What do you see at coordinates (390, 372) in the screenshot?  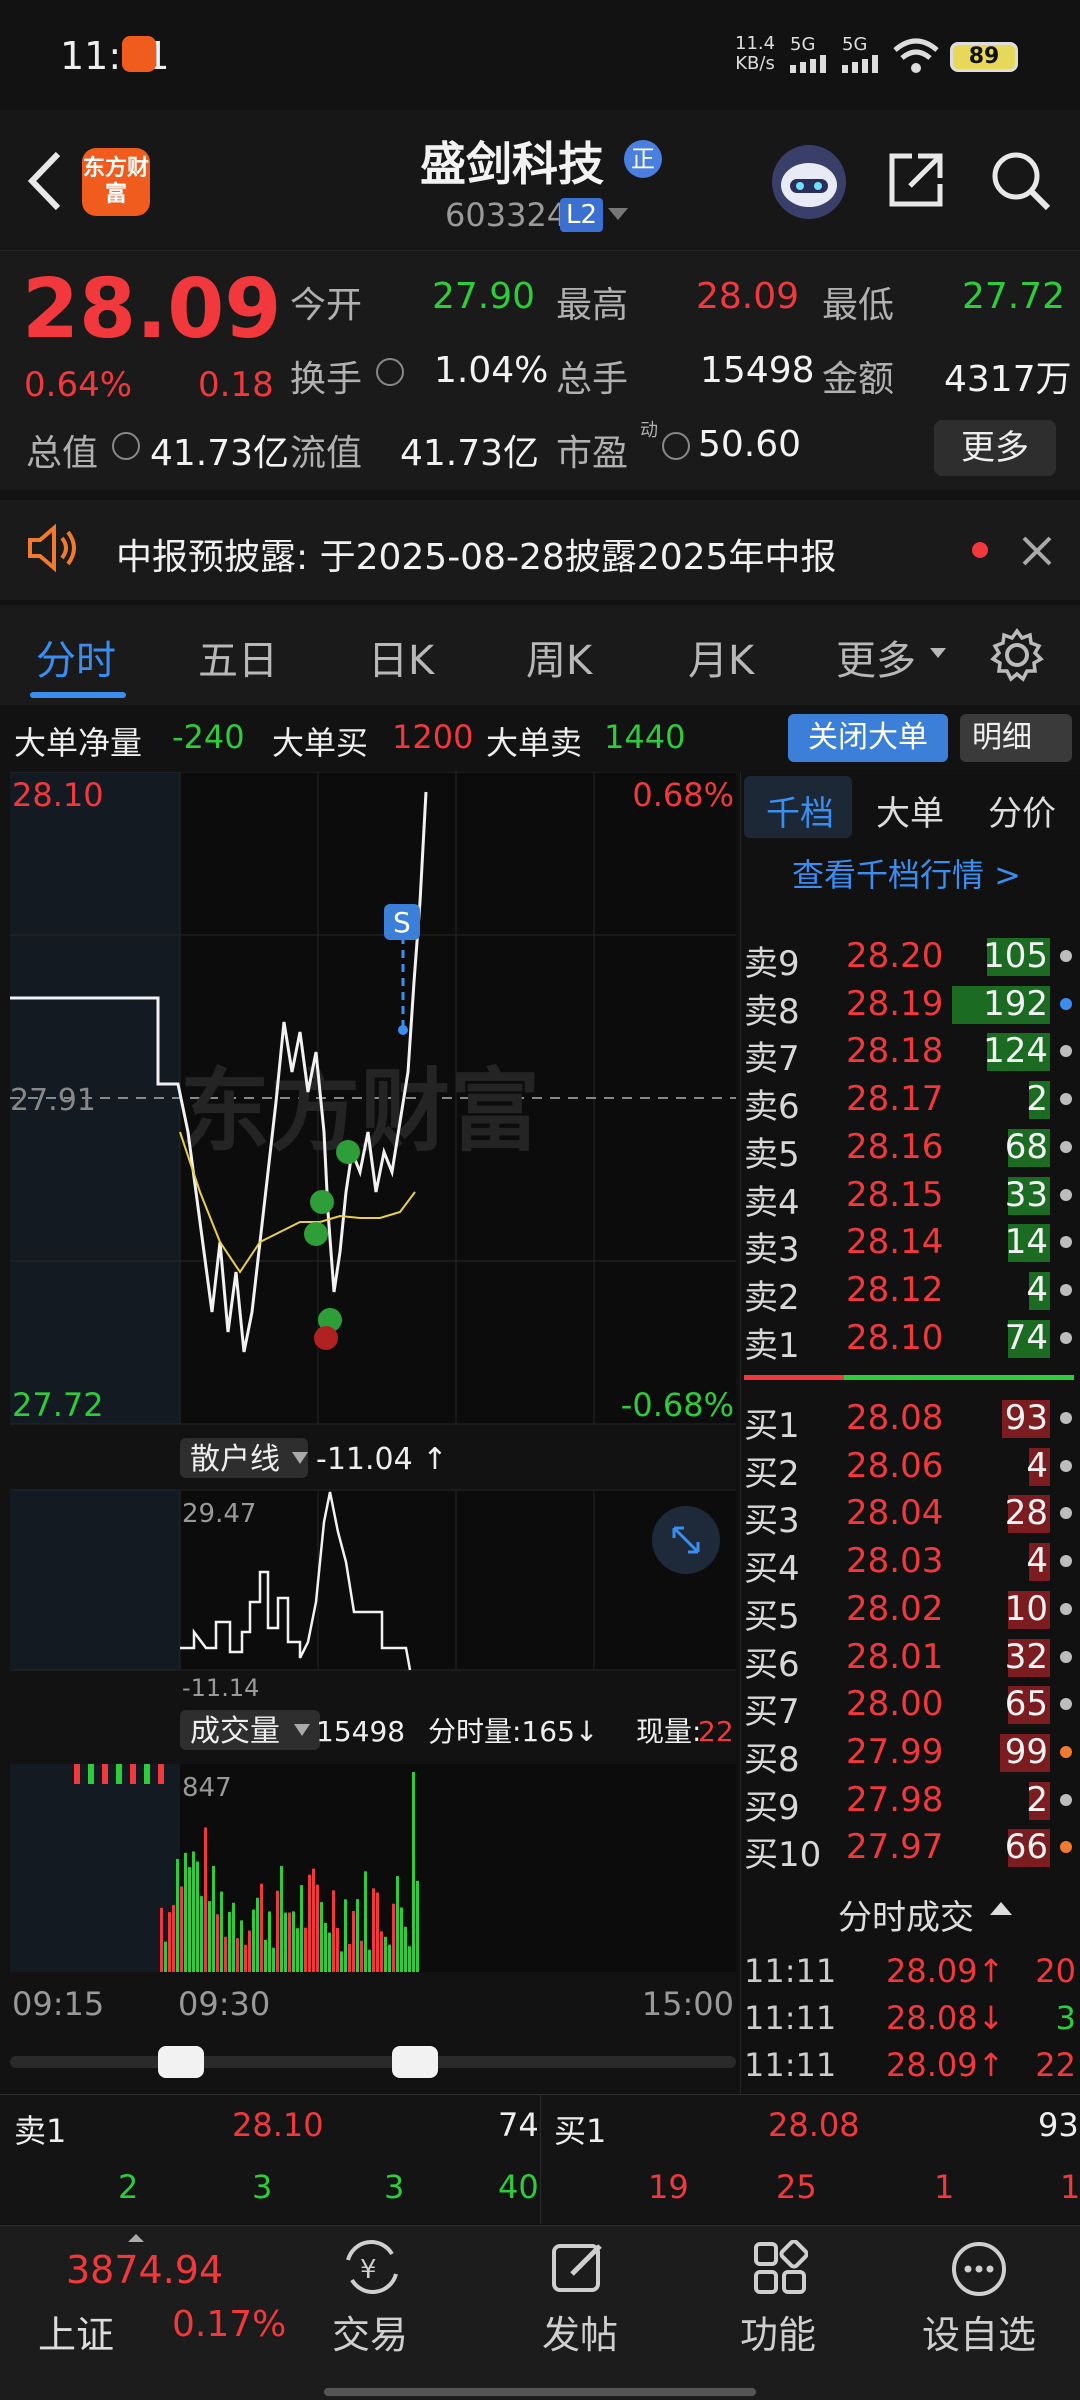 I see `info-icon` at bounding box center [390, 372].